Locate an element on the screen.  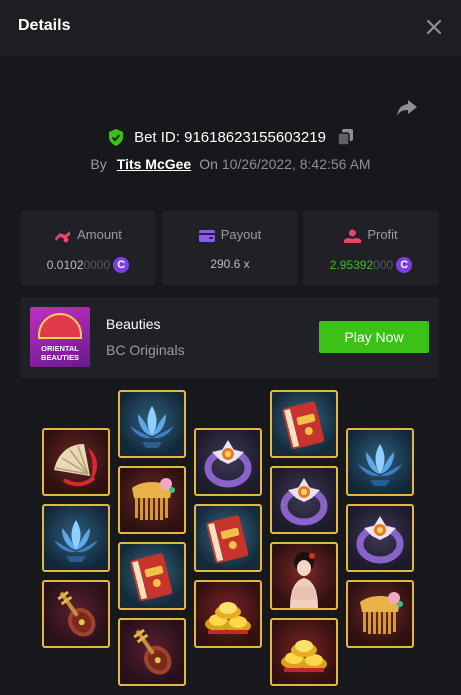
amount-label-row: Amount is located at coordinates (88, 235).